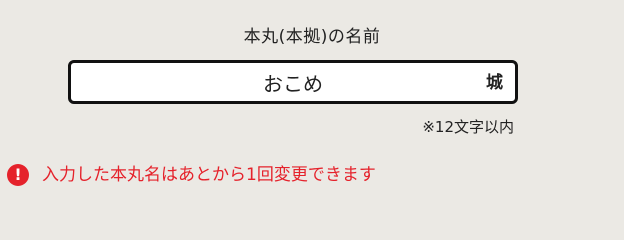  Describe the element at coordinates (494, 83) in the screenshot. I see `castle-suffix: 城` at that location.